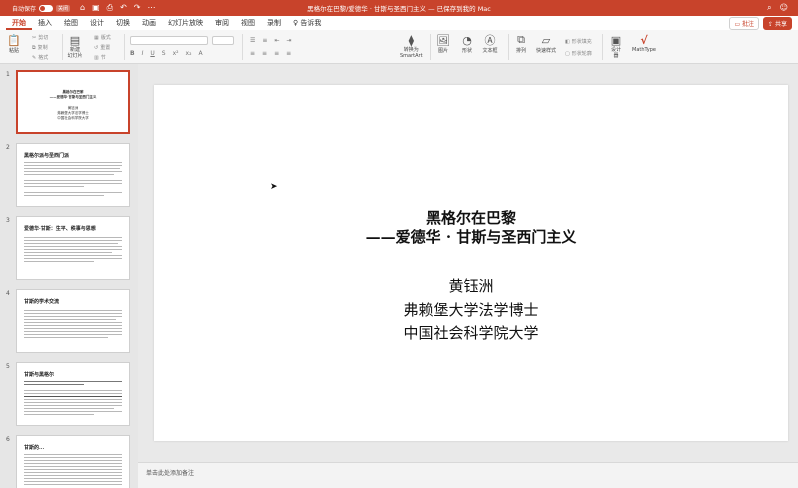 Image resolution: width=798 pixels, height=488 pixels. What do you see at coordinates (223, 40) in the screenshot?
I see `font-size-select` at bounding box center [223, 40].